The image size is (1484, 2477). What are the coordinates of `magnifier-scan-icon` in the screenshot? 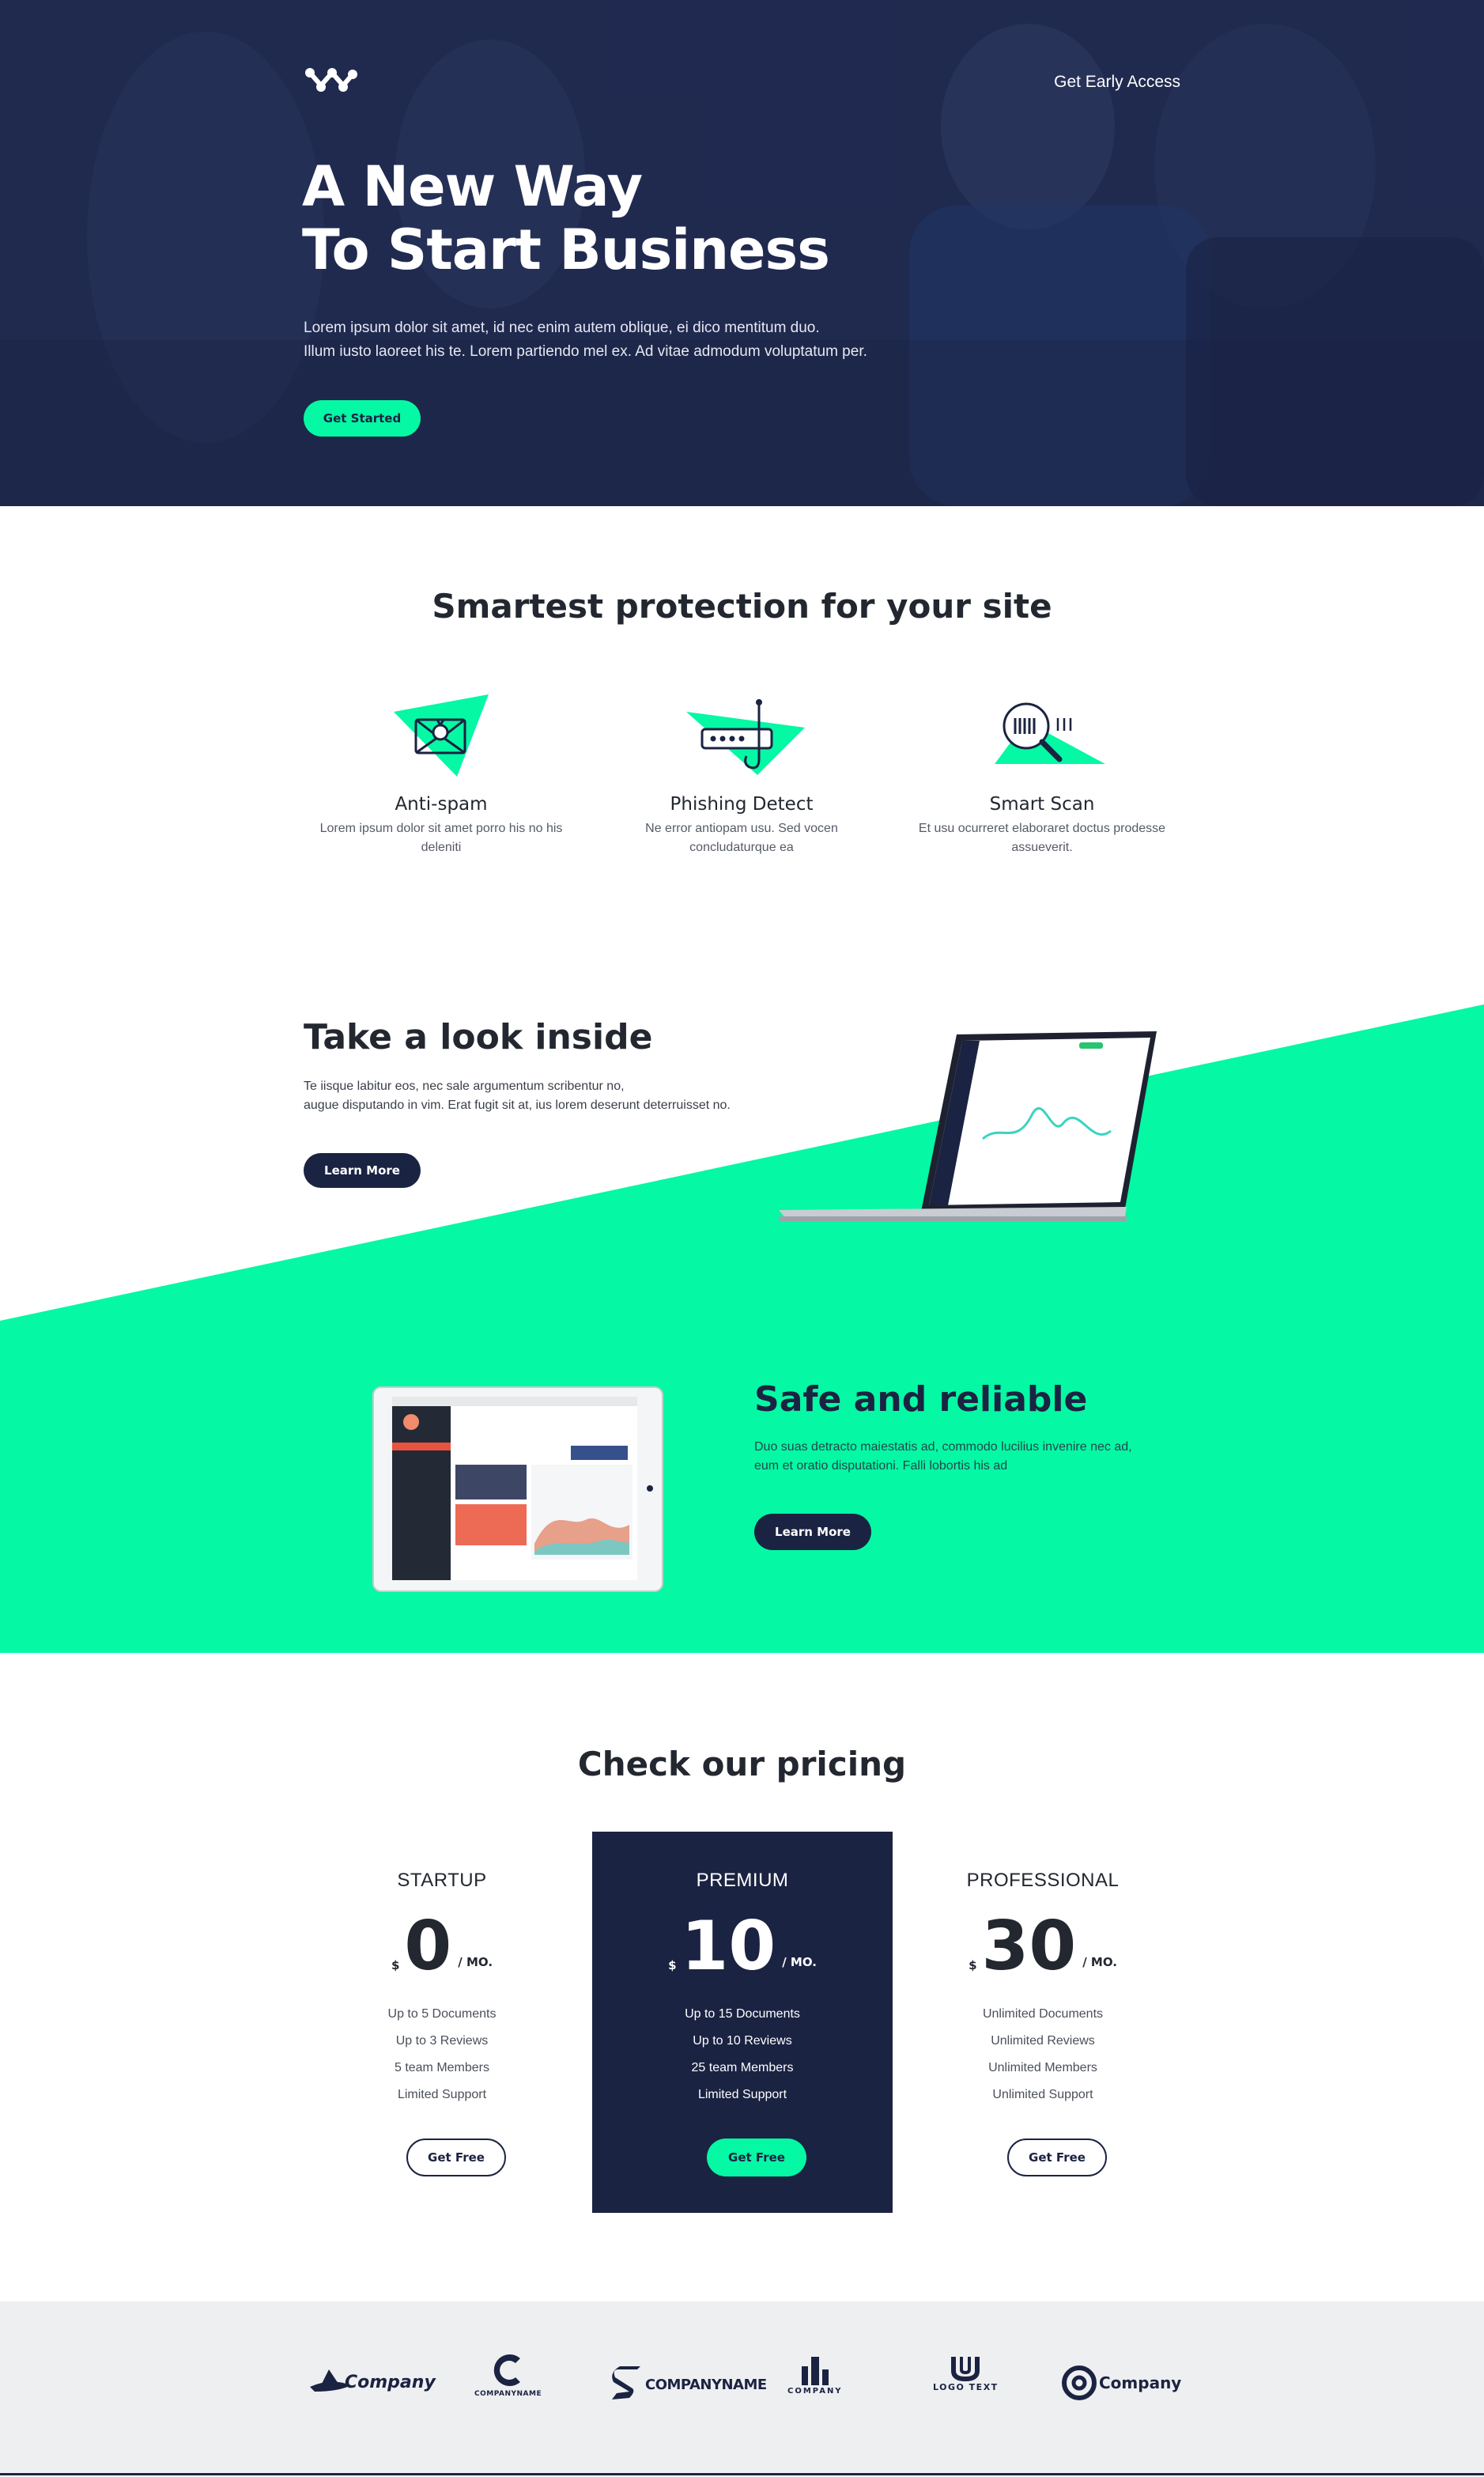 It's located at (1050, 733).